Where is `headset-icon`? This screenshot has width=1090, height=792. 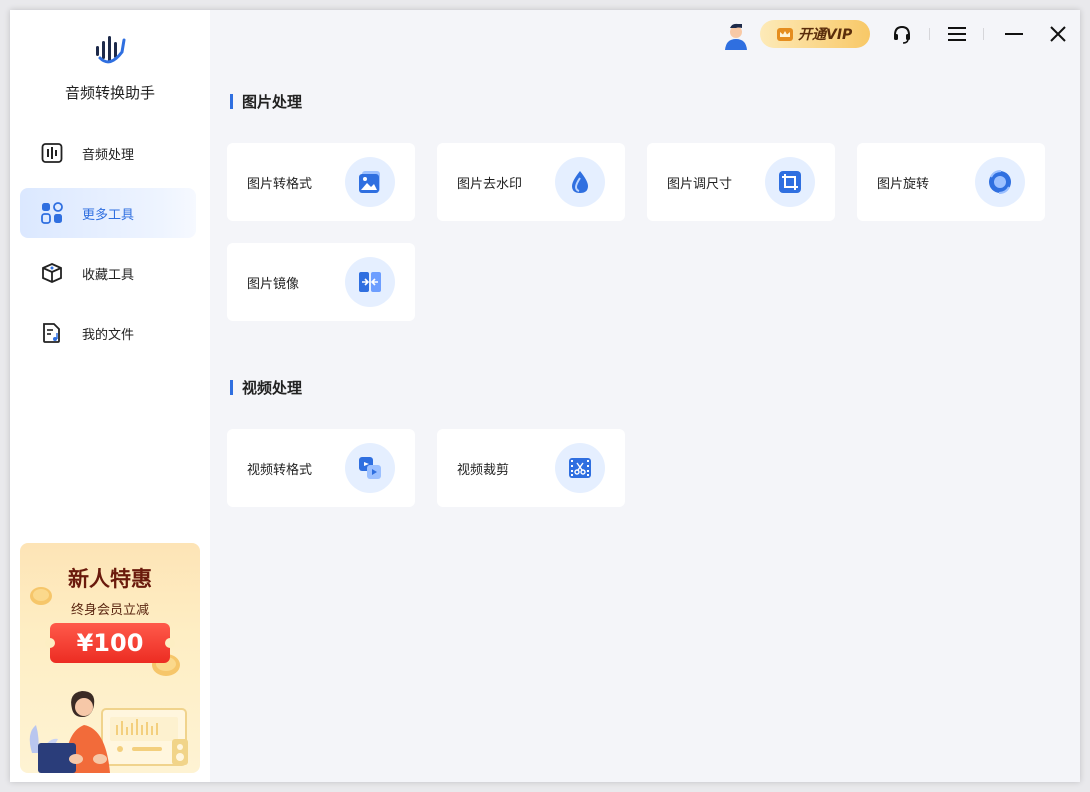 headset-icon is located at coordinates (902, 34).